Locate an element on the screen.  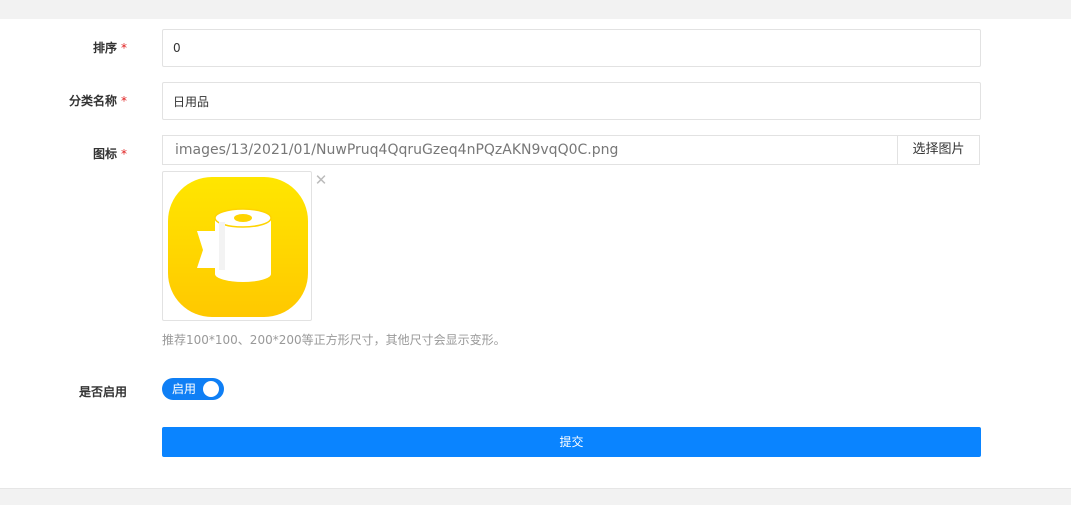
page-bottom-strip is located at coordinates (535, 496).